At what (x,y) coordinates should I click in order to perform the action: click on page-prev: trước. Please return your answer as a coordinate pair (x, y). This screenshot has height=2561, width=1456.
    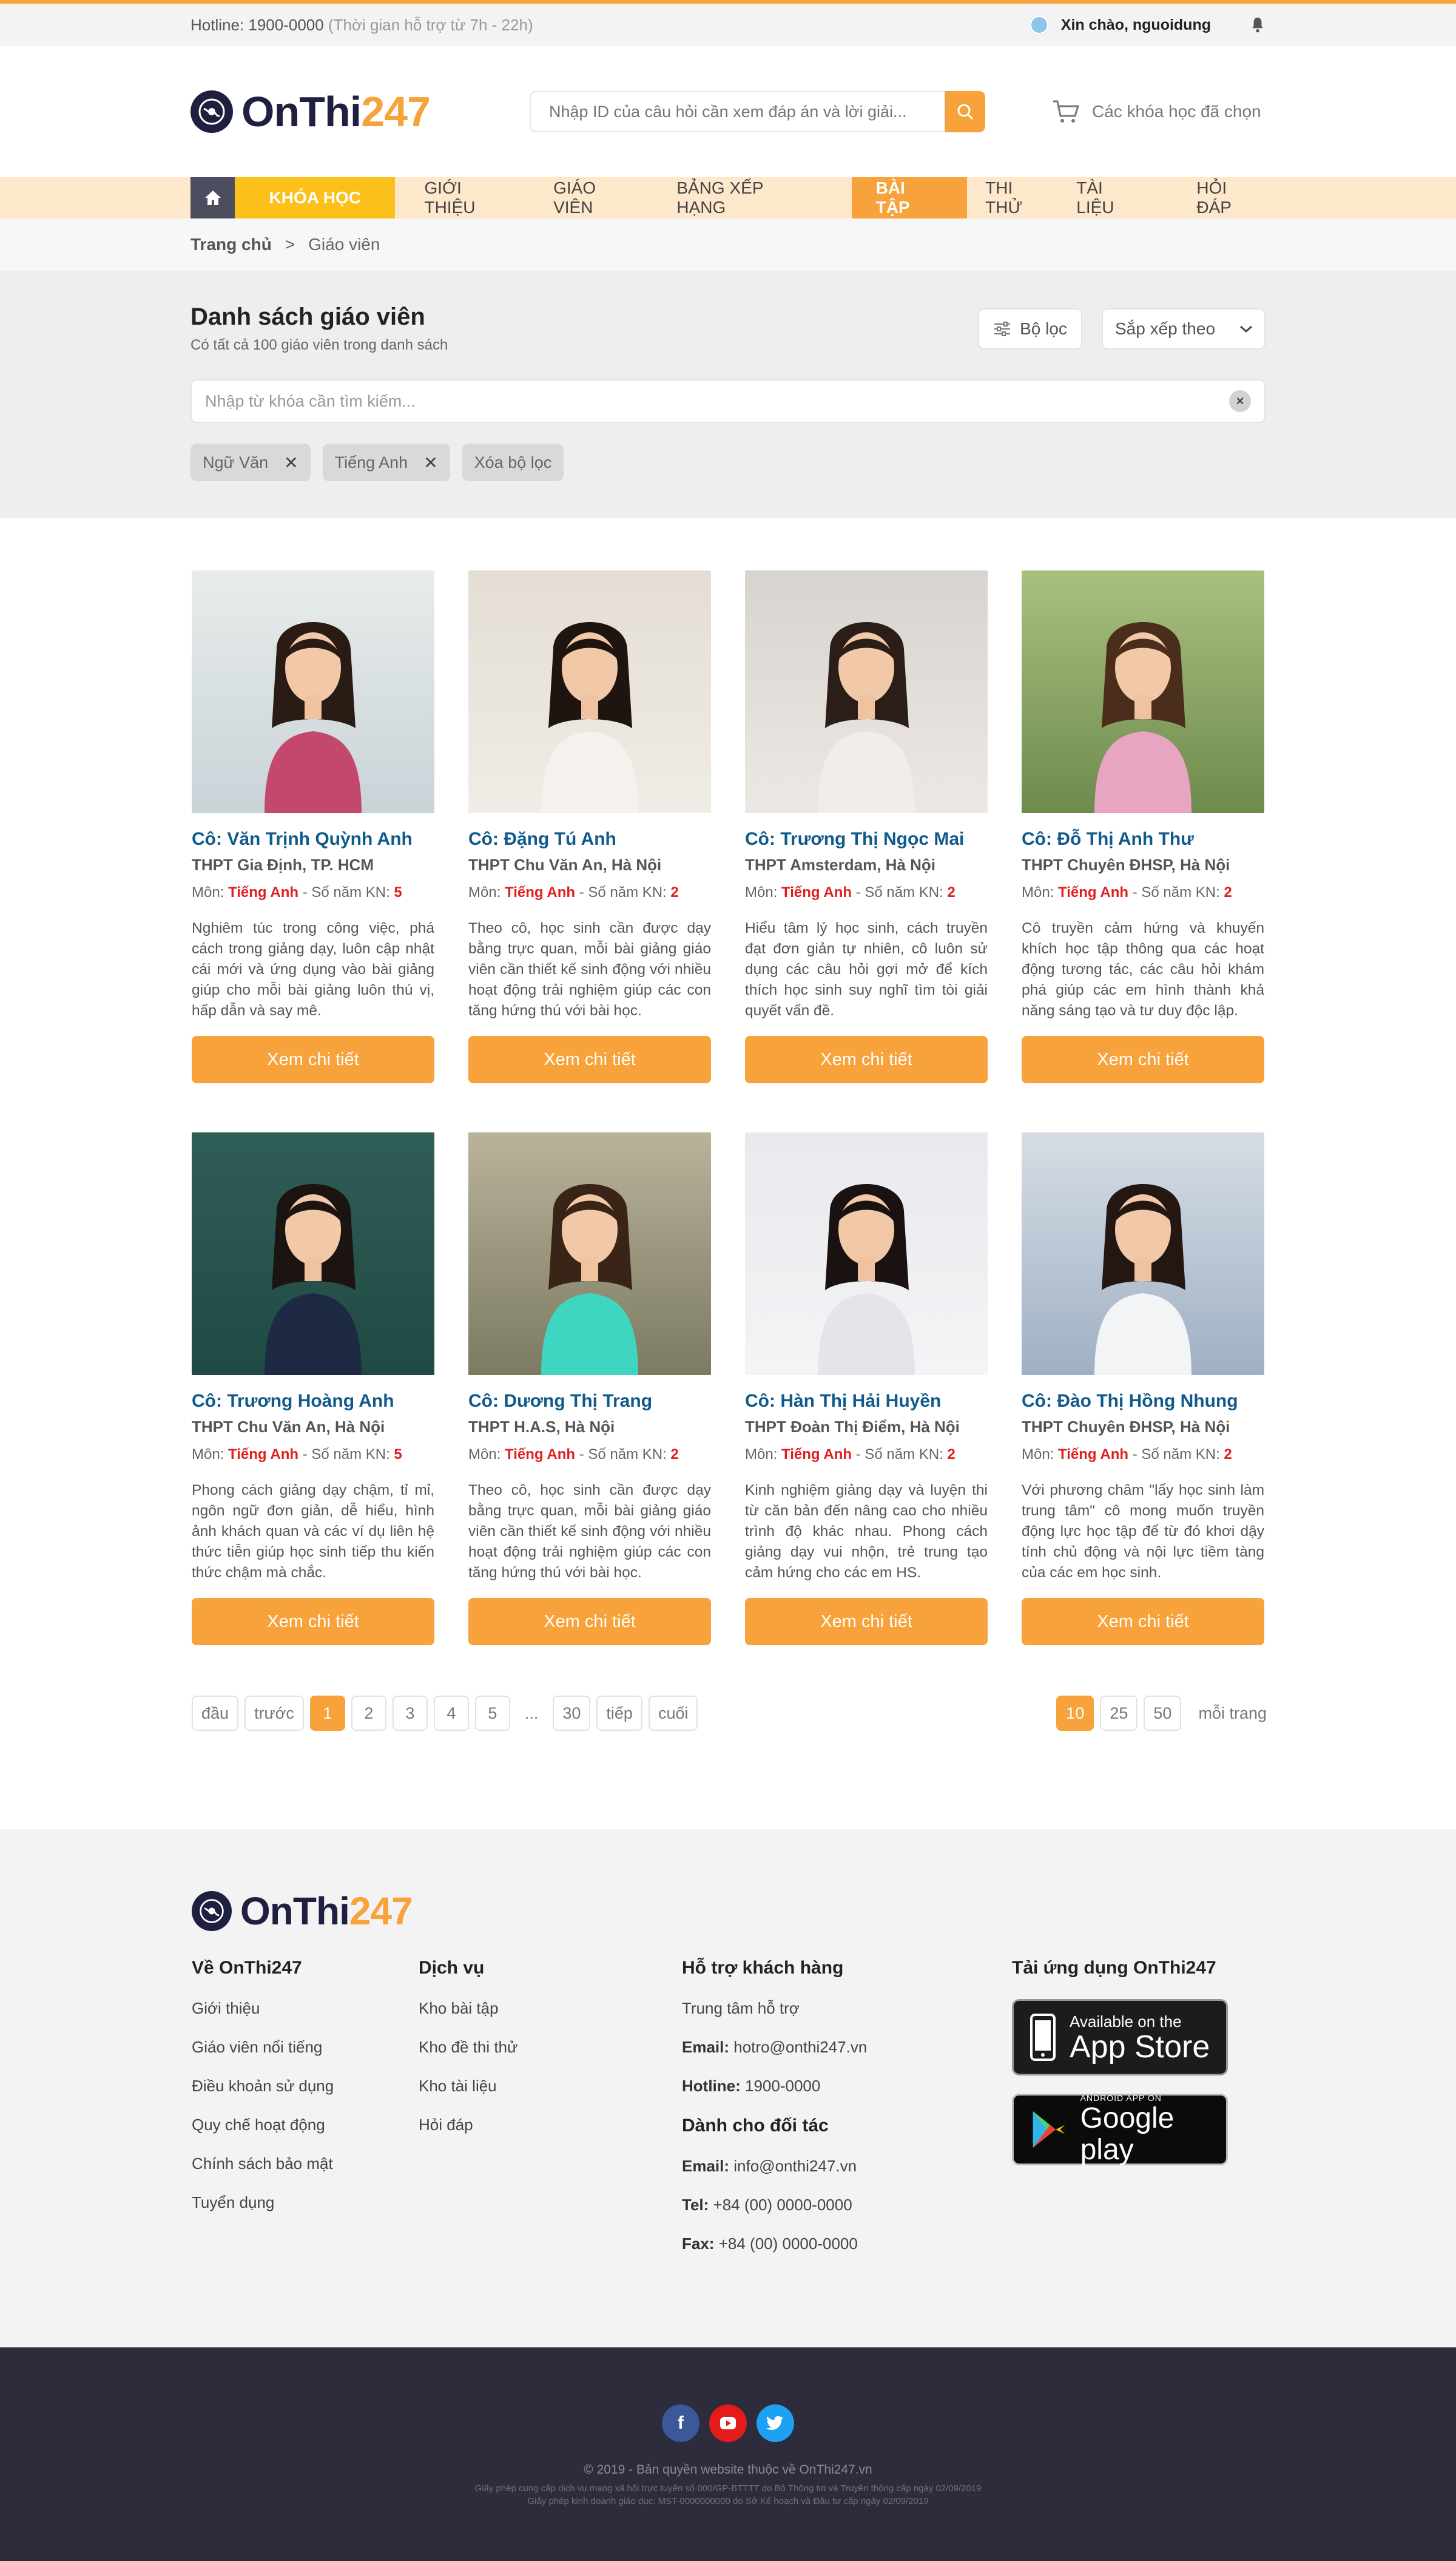
    Looking at the image, I should click on (274, 1713).